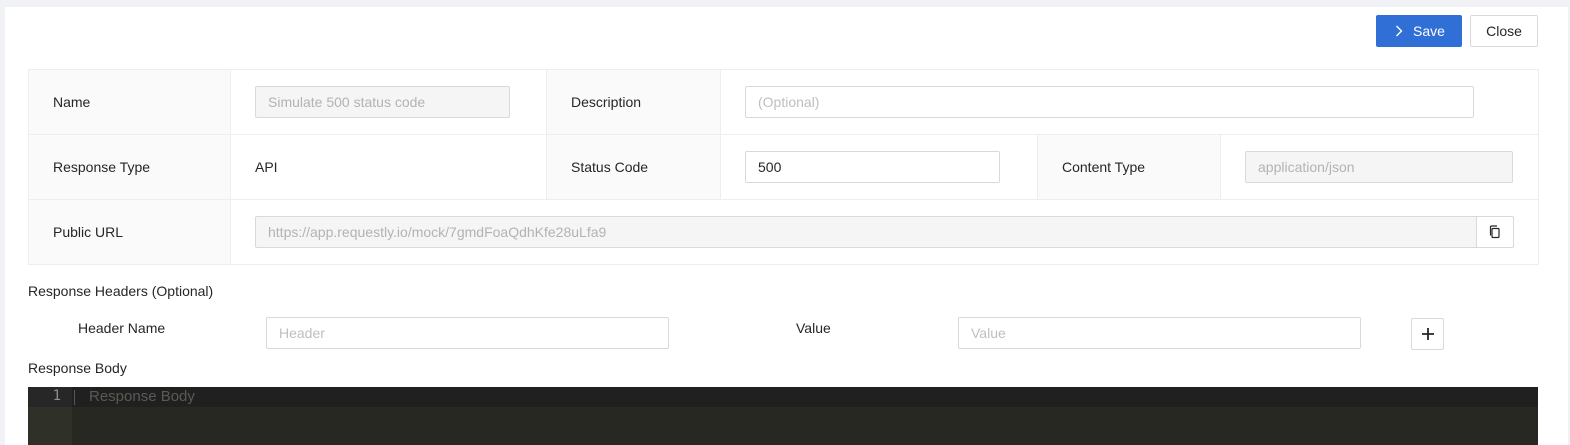 This screenshot has height=445, width=1570. Describe the element at coordinates (122, 328) in the screenshot. I see `header-name-label: Header Name` at that location.